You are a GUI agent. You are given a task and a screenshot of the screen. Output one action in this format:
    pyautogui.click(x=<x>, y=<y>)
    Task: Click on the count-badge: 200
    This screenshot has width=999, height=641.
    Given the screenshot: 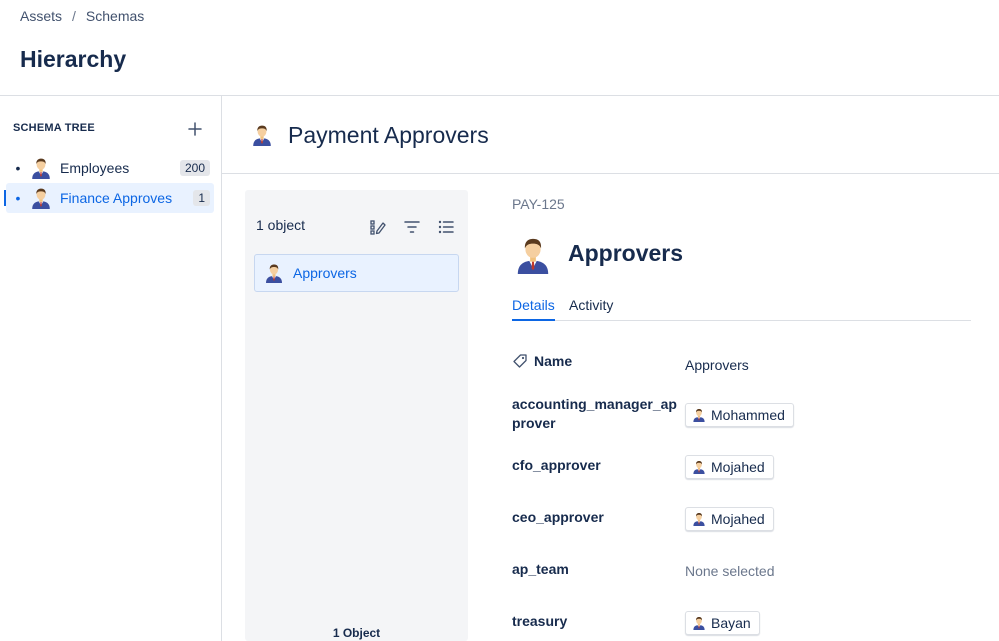 What is the action you would take?
    pyautogui.click(x=194, y=168)
    